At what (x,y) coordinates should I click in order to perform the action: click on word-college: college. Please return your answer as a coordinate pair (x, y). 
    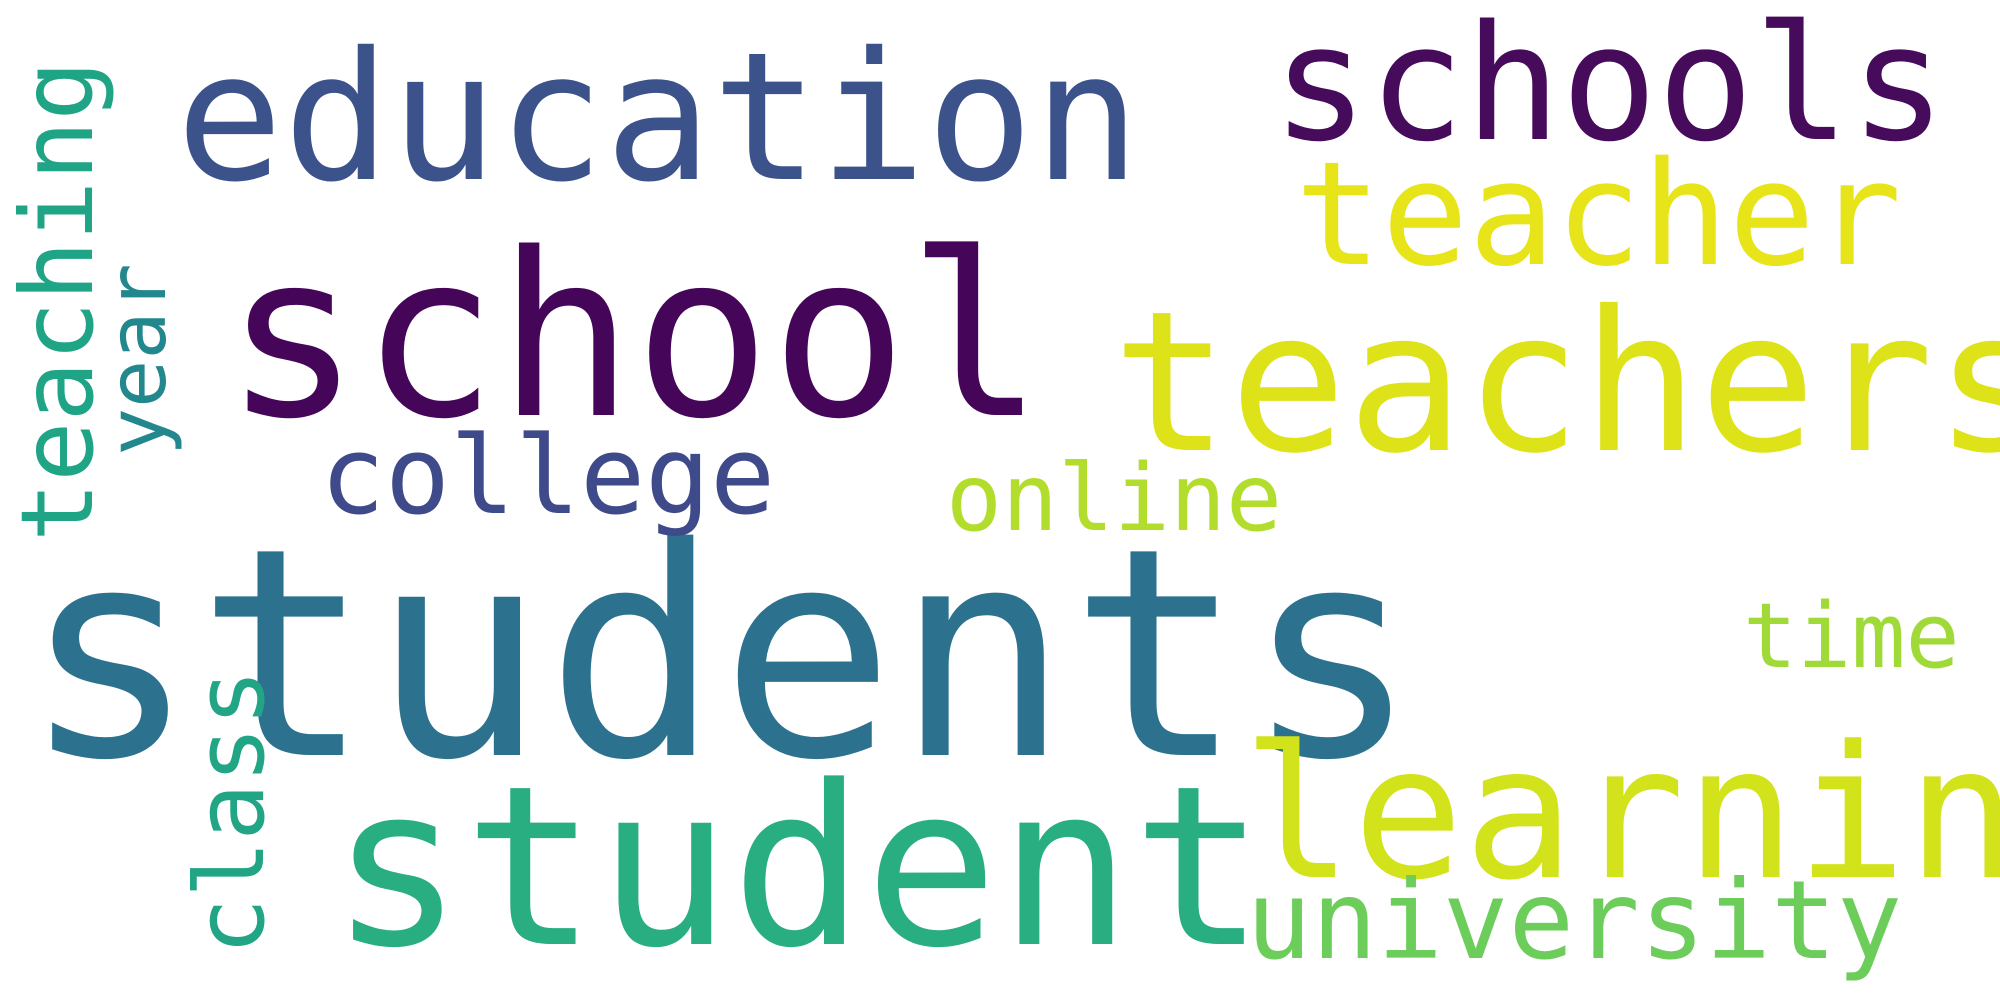
    Looking at the image, I should click on (547, 476).